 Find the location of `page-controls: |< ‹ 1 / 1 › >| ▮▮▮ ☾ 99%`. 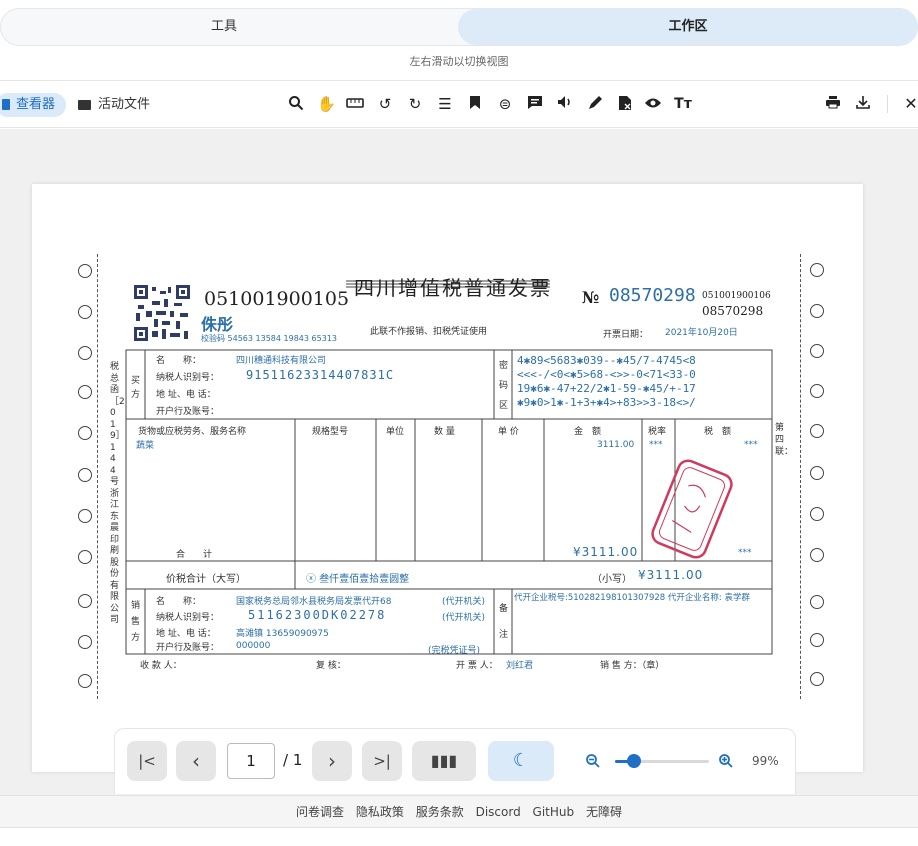

page-controls: |< ‹ 1 / 1 › >| ▮▮▮ ☾ 99% is located at coordinates (455, 761).